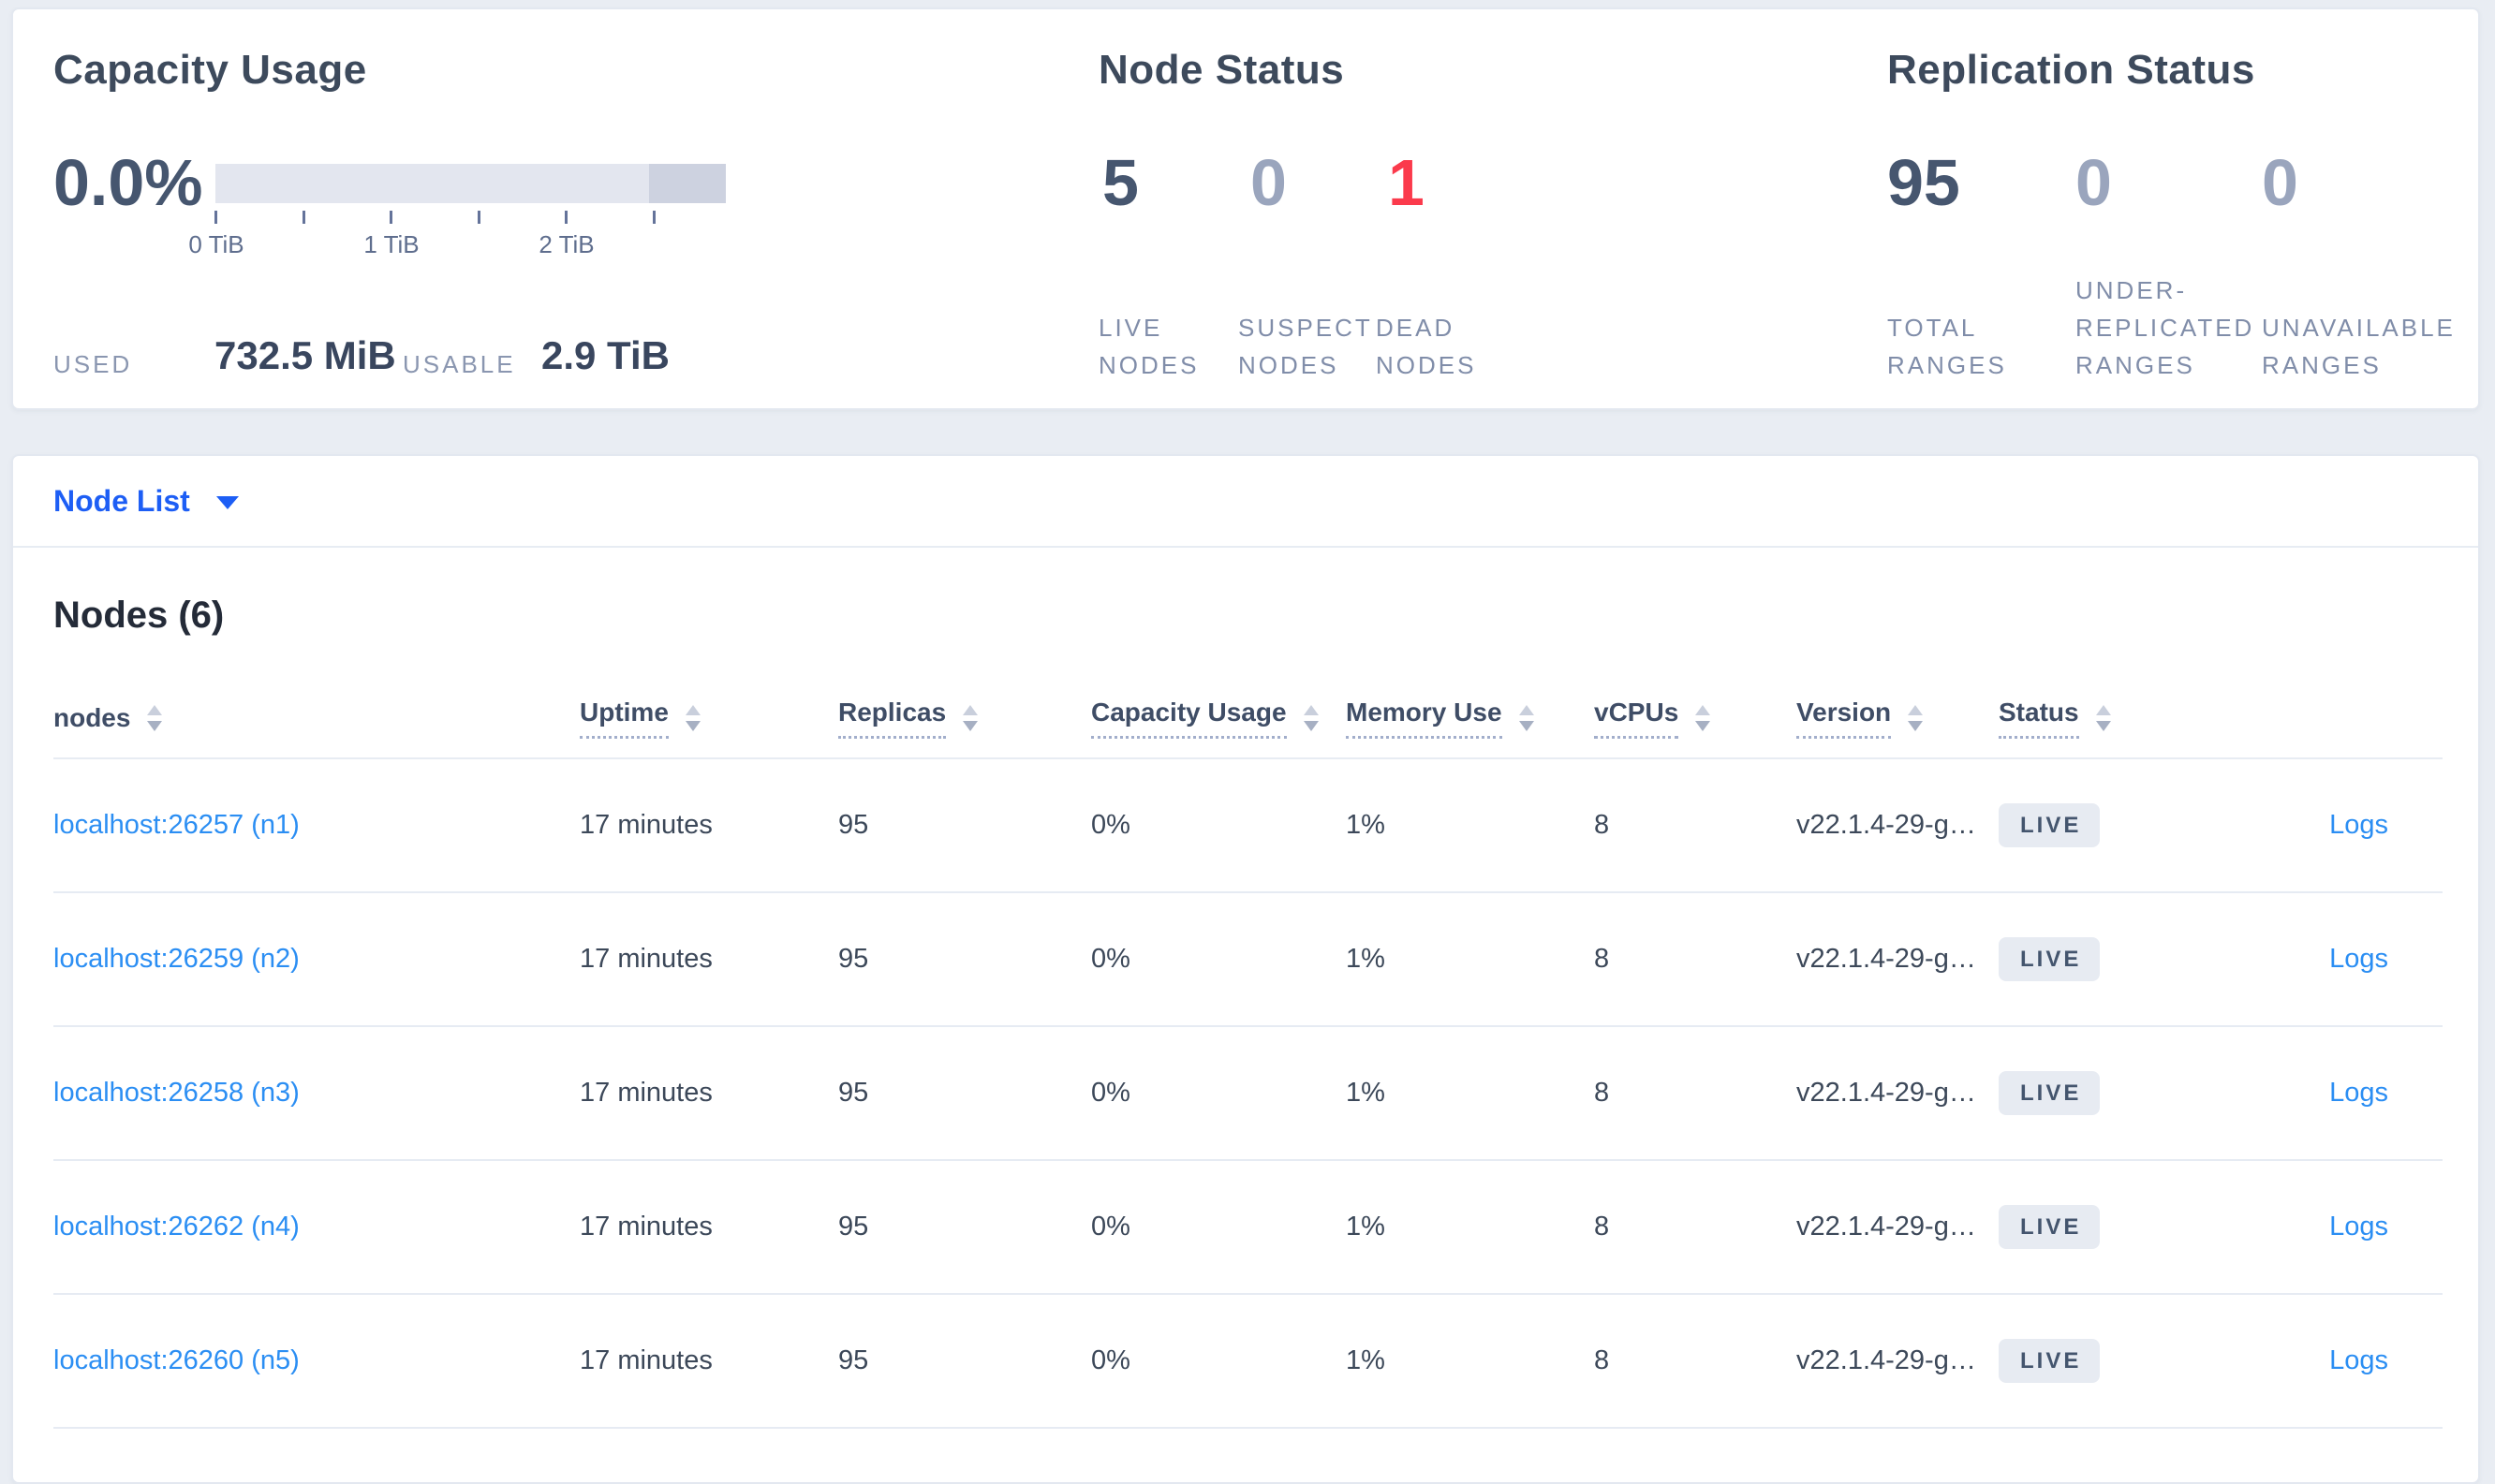  Describe the element at coordinates (216, 244) in the screenshot. I see `axis-tick-label: 0 TiB` at that location.